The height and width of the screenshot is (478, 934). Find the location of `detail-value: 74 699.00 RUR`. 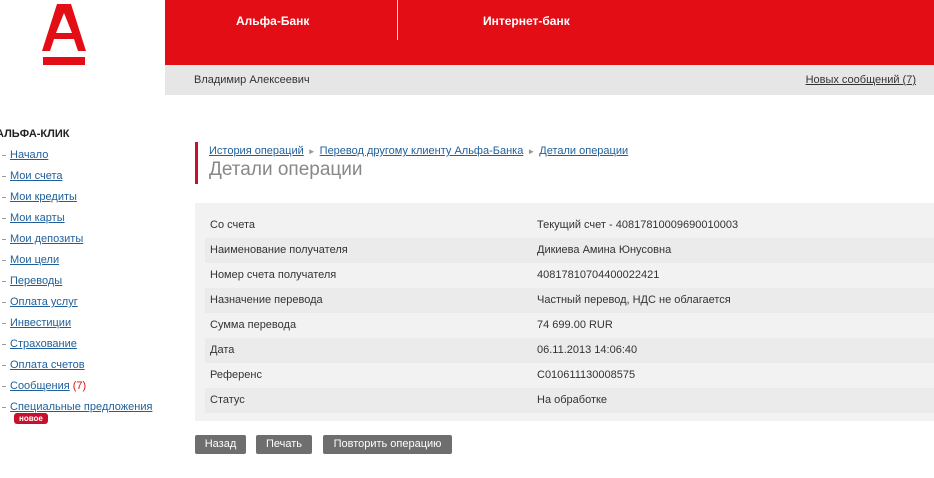

detail-value: 74 699.00 RUR is located at coordinates (575, 325).